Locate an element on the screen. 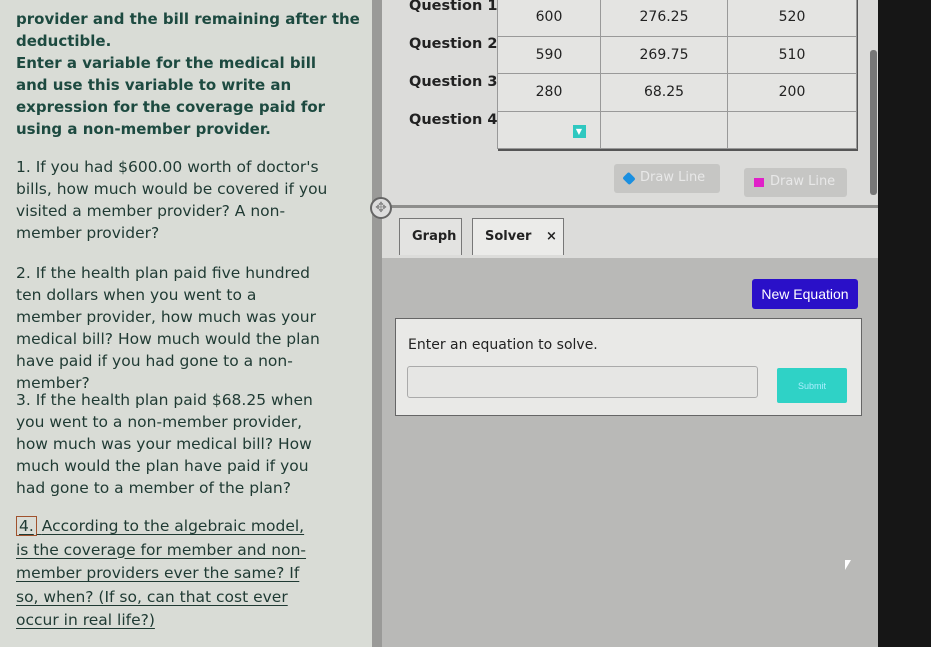  table-cell: 280 is located at coordinates (549, 92).